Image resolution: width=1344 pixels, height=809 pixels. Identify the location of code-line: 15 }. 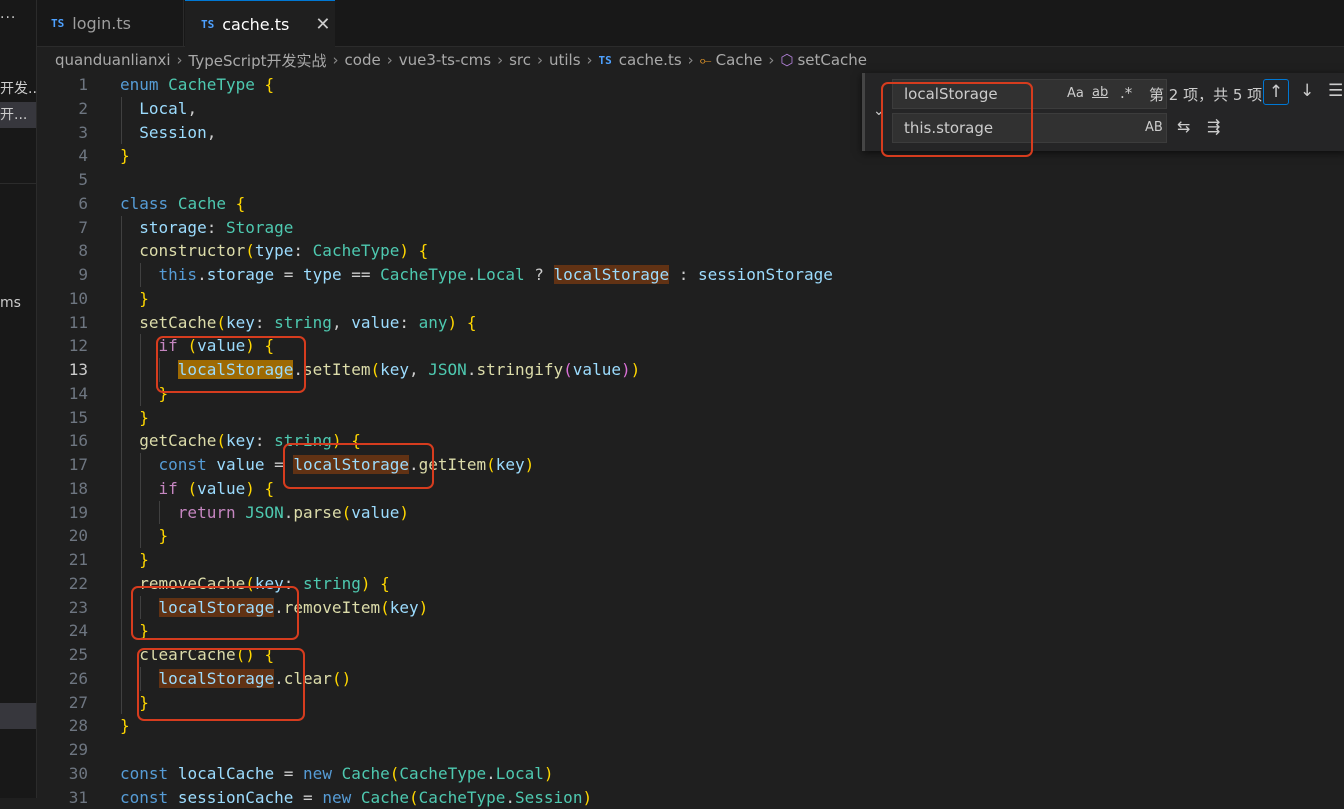
(687, 418).